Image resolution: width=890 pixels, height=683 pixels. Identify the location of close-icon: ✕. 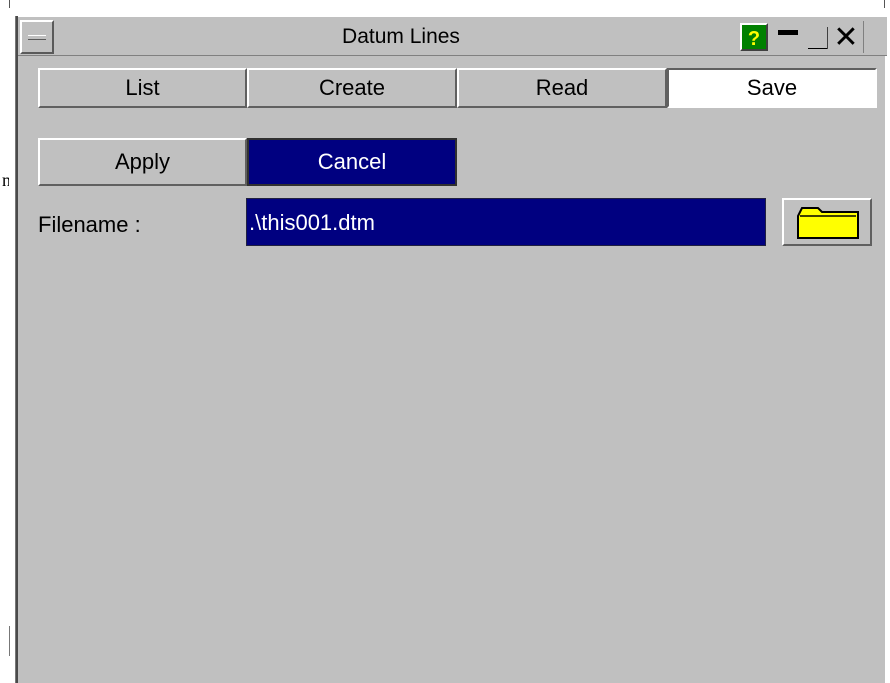
(846, 38).